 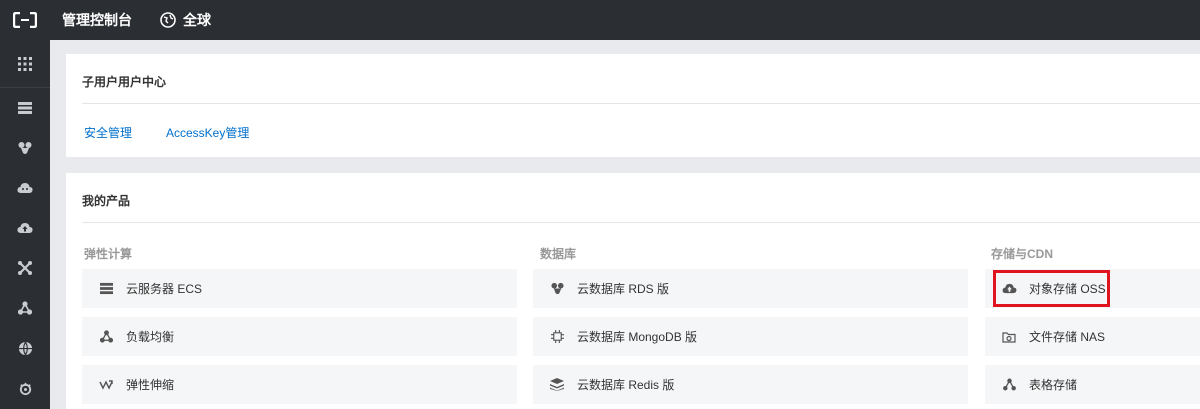 What do you see at coordinates (600, 20) in the screenshot?
I see `top-bar: 管理控制台 全球` at bounding box center [600, 20].